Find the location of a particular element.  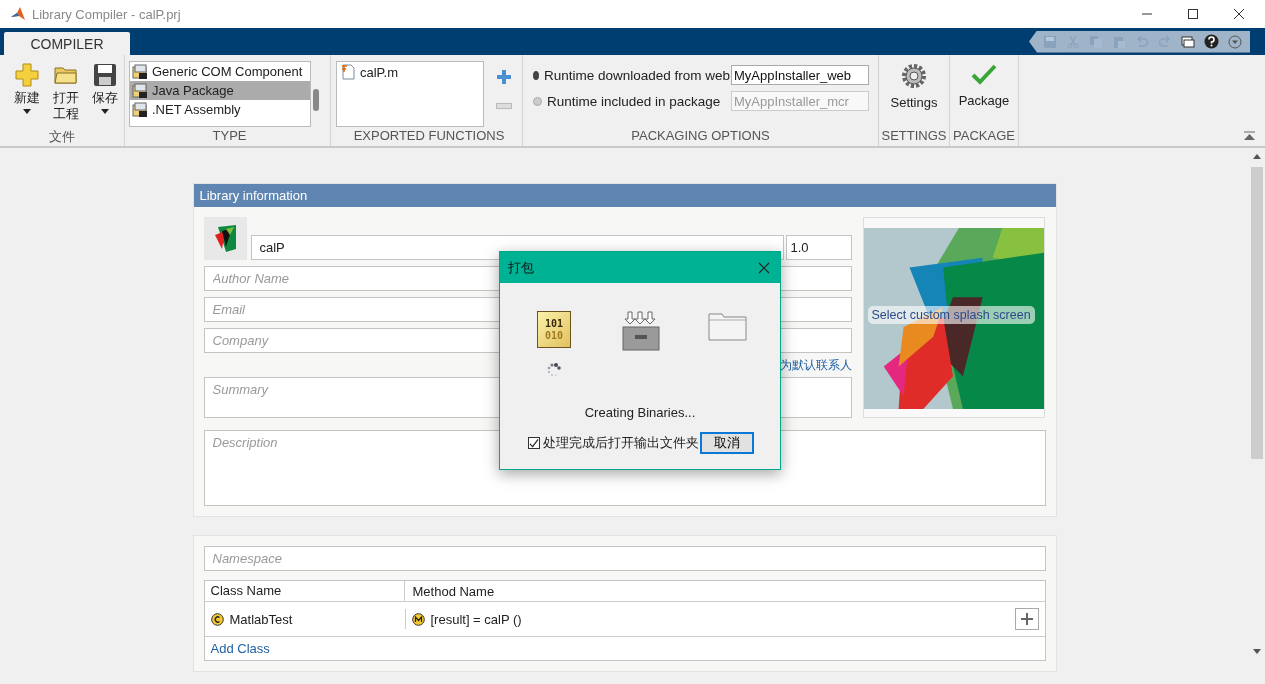

column-header: Method Name is located at coordinates (453, 591).